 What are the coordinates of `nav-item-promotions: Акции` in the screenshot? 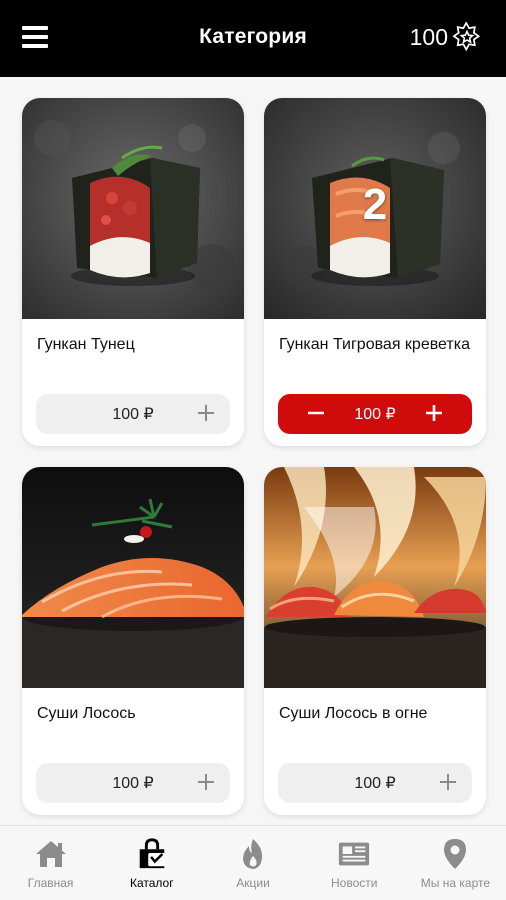 It's located at (252, 863).